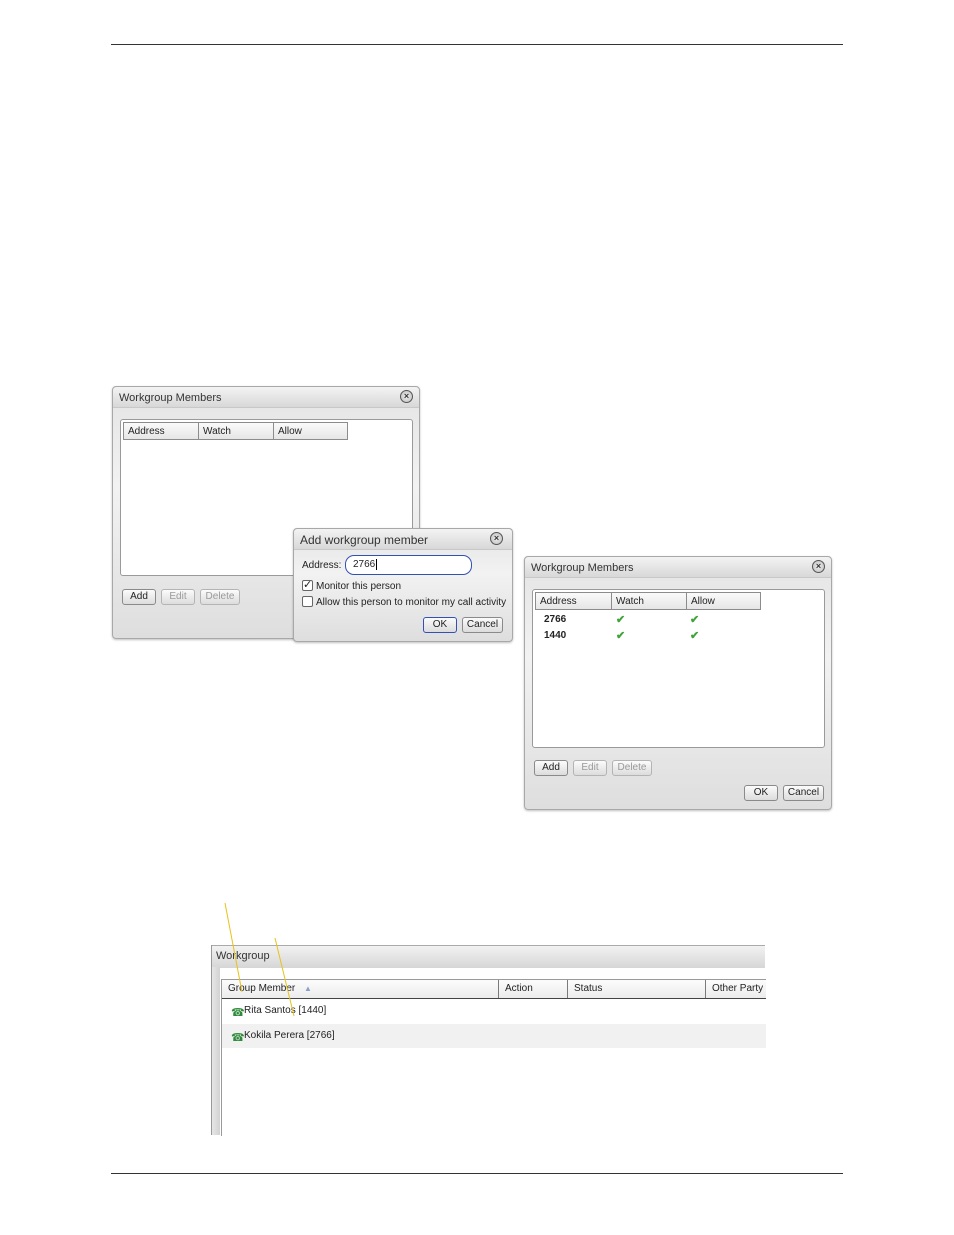  Describe the element at coordinates (678, 619) in the screenshot. I see `table-row: 2766 ✔ ✔` at that location.